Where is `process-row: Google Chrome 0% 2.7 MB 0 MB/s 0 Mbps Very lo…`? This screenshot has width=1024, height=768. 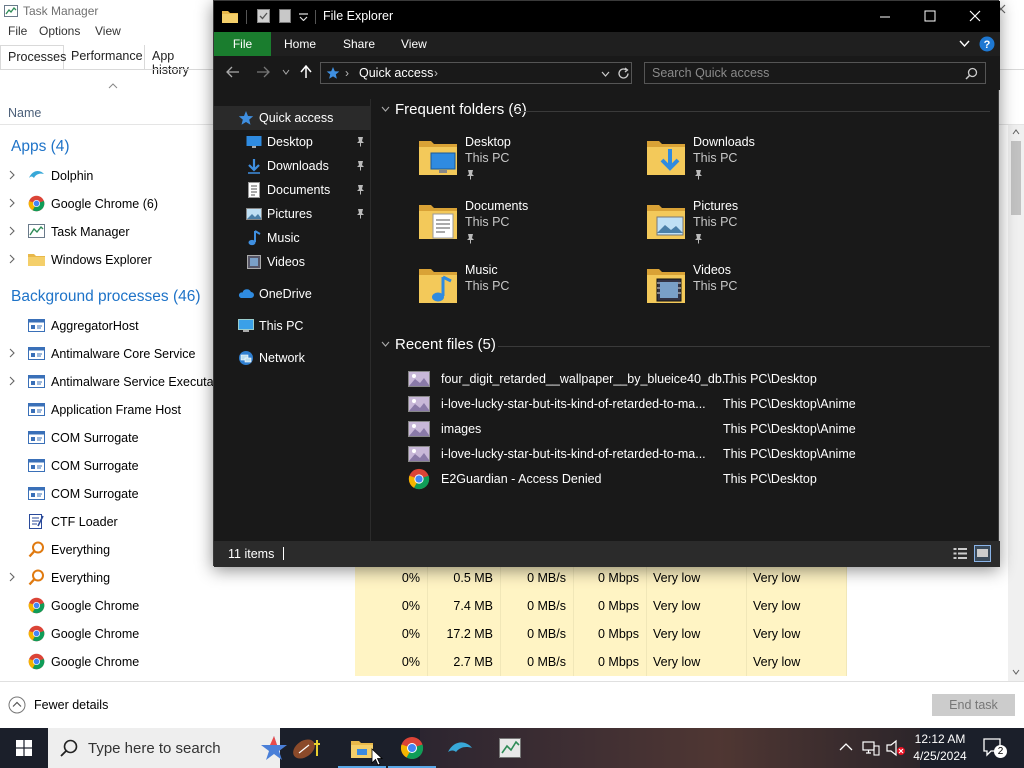 process-row: Google Chrome 0% 2.7 MB 0 MB/s 0 Mbps Very lo… is located at coordinates (504, 662).